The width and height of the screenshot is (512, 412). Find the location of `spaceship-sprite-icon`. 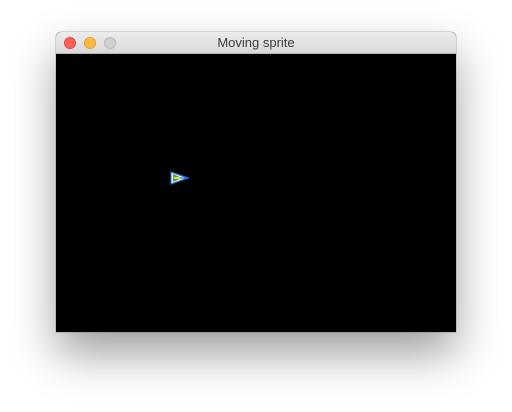

spaceship-sprite-icon is located at coordinates (180, 178).